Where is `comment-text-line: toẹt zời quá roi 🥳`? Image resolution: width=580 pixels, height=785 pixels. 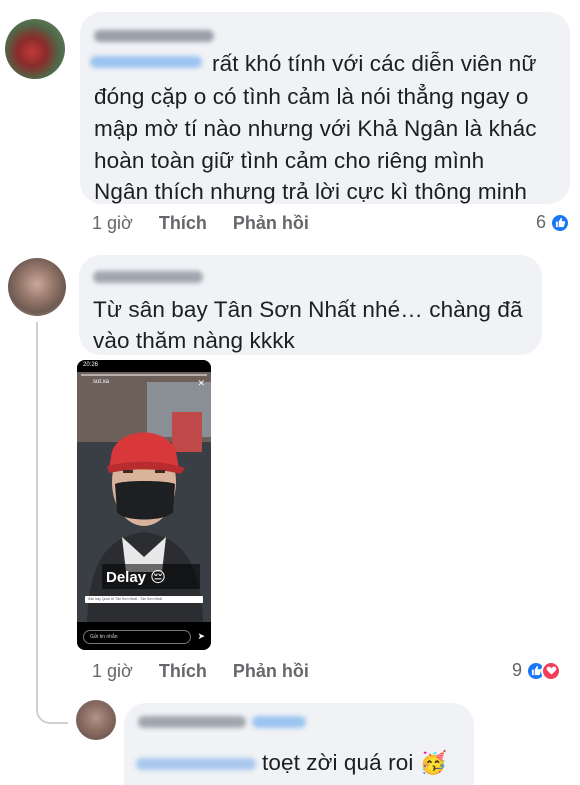 comment-text-line: toẹt zời quá roi 🥳 is located at coordinates (354, 762).